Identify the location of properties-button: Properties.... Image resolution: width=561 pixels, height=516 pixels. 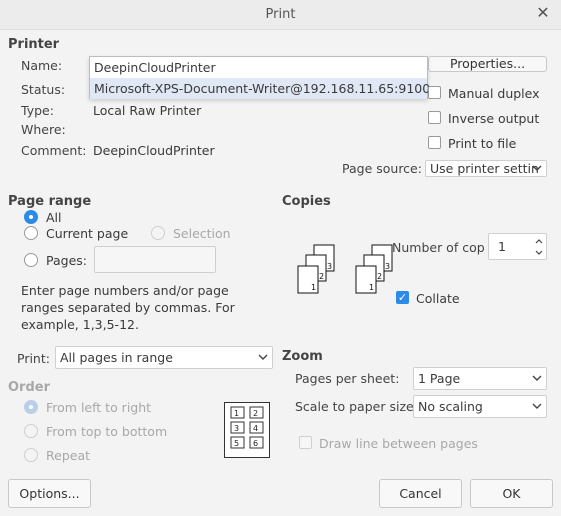
(487, 64).